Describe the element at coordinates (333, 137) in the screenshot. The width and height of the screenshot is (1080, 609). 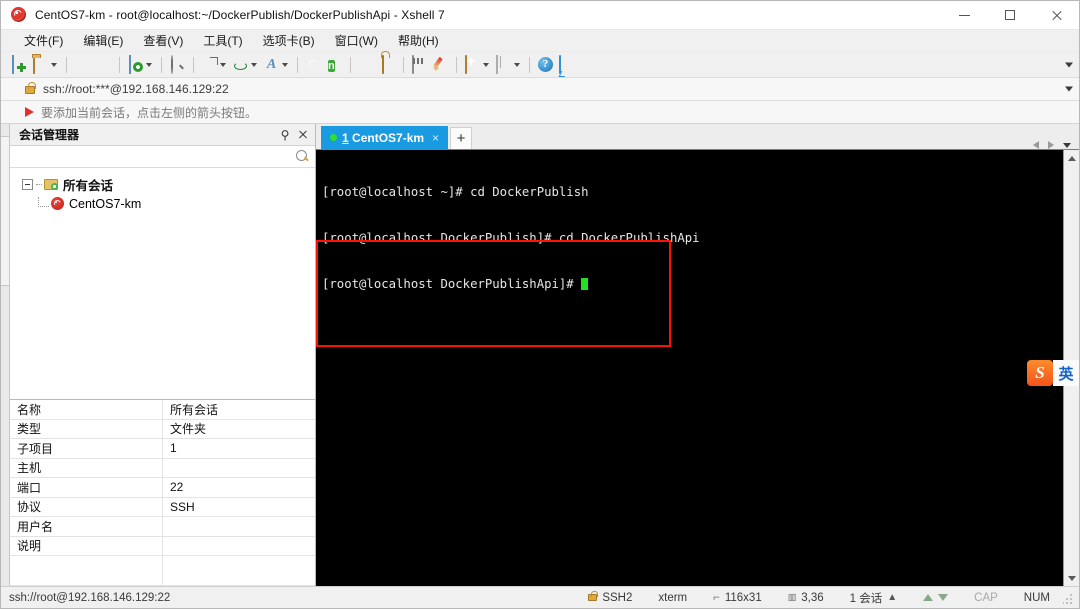
I see `connection-status-dot` at that location.